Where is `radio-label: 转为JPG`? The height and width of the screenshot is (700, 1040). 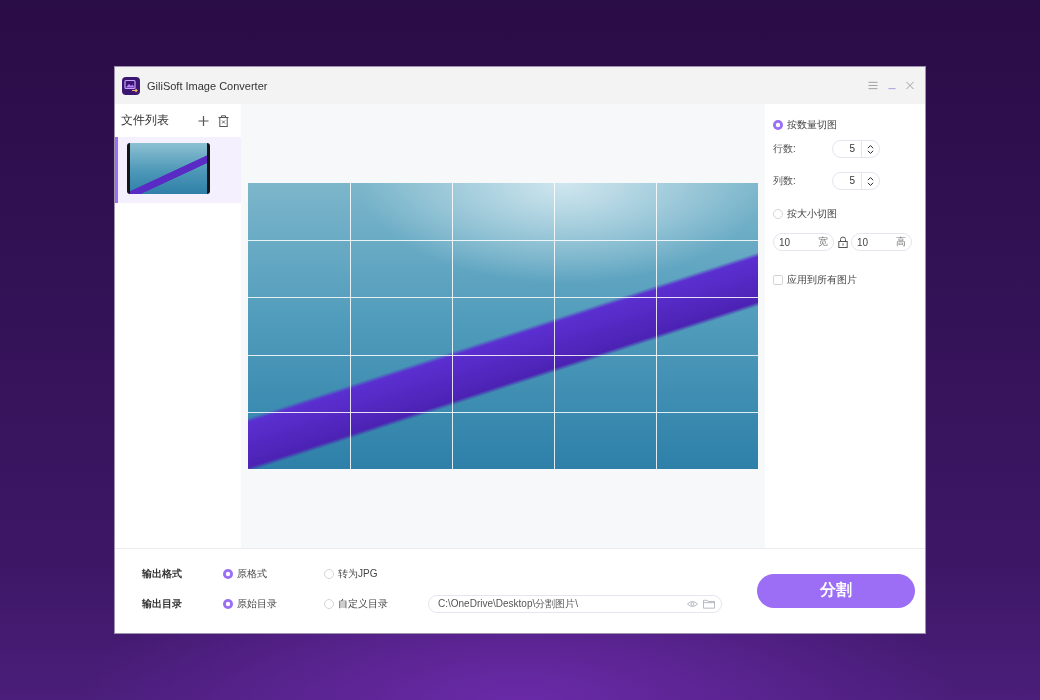 radio-label: 转为JPG is located at coordinates (358, 574).